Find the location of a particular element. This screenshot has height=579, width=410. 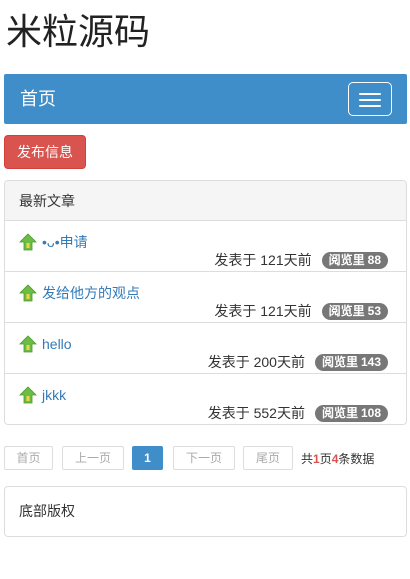

article-meta: 发表于 121天前 阅览里 88 is located at coordinates (301, 260).